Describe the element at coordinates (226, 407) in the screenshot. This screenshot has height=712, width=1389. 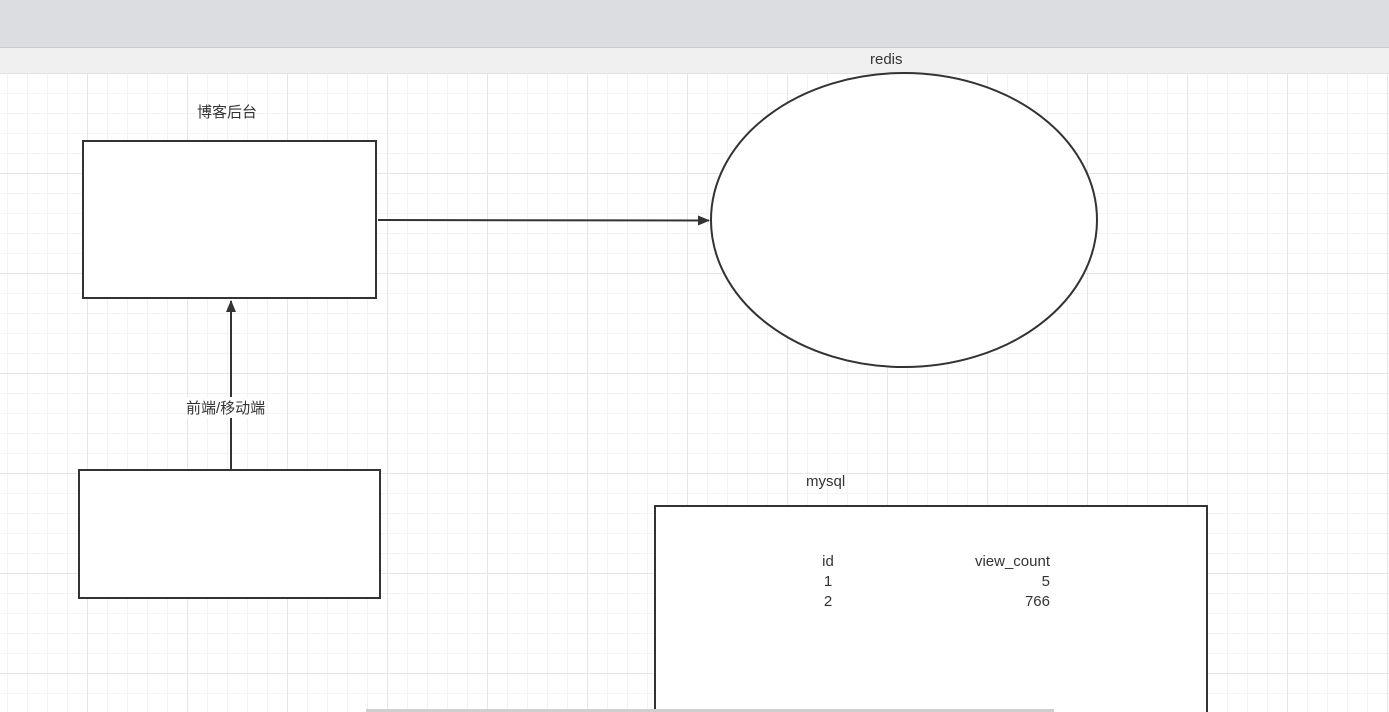
I see `frontend-mobile-label: 前端/移动端` at that location.